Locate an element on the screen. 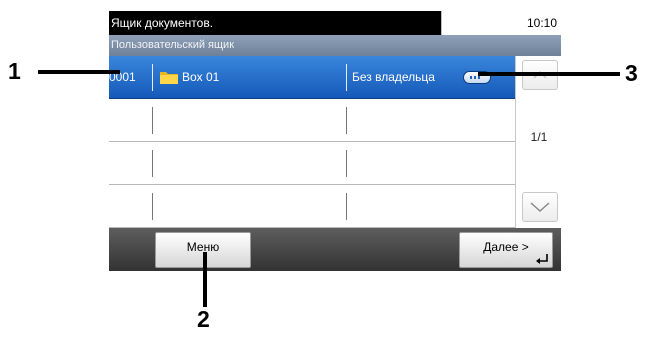 This screenshot has width=645, height=338. scroll-down-icon is located at coordinates (540, 207).